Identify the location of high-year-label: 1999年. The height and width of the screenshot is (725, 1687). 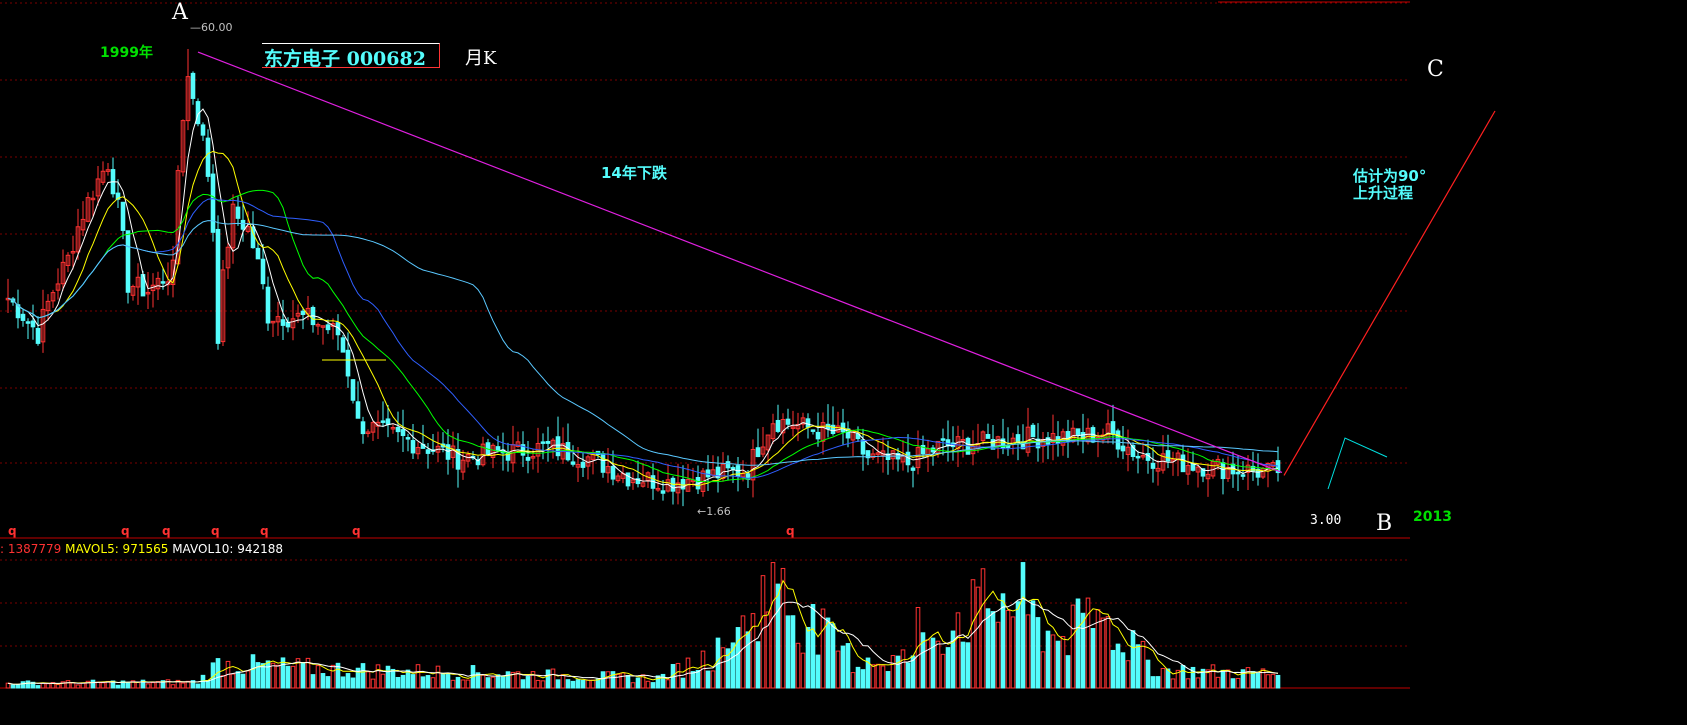
(126, 53).